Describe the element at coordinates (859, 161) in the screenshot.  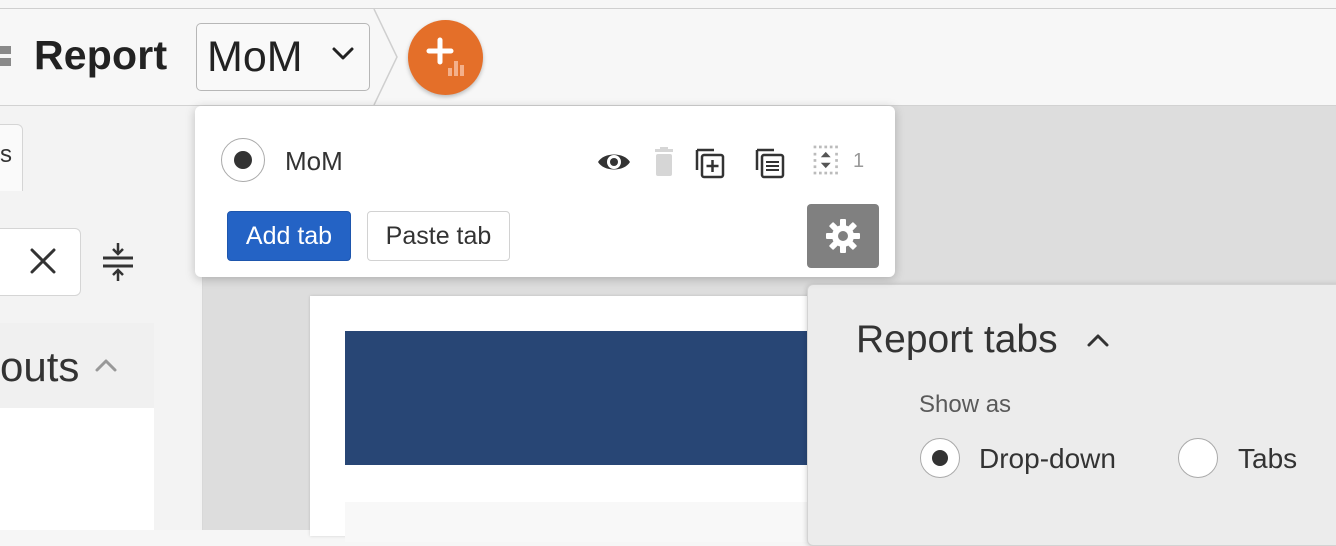
I see `tab-order-number: 1` at that location.